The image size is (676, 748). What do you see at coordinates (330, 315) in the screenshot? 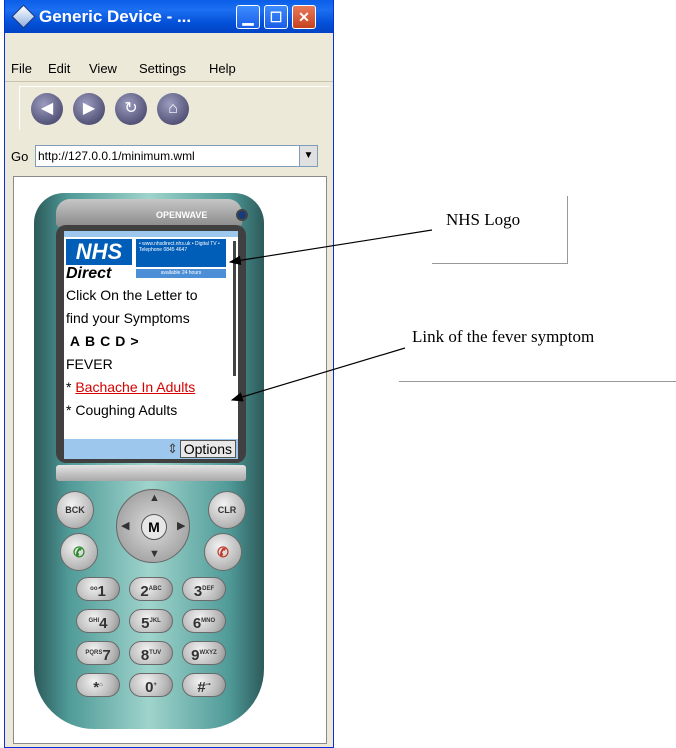
I see `annotation-arrows` at bounding box center [330, 315].